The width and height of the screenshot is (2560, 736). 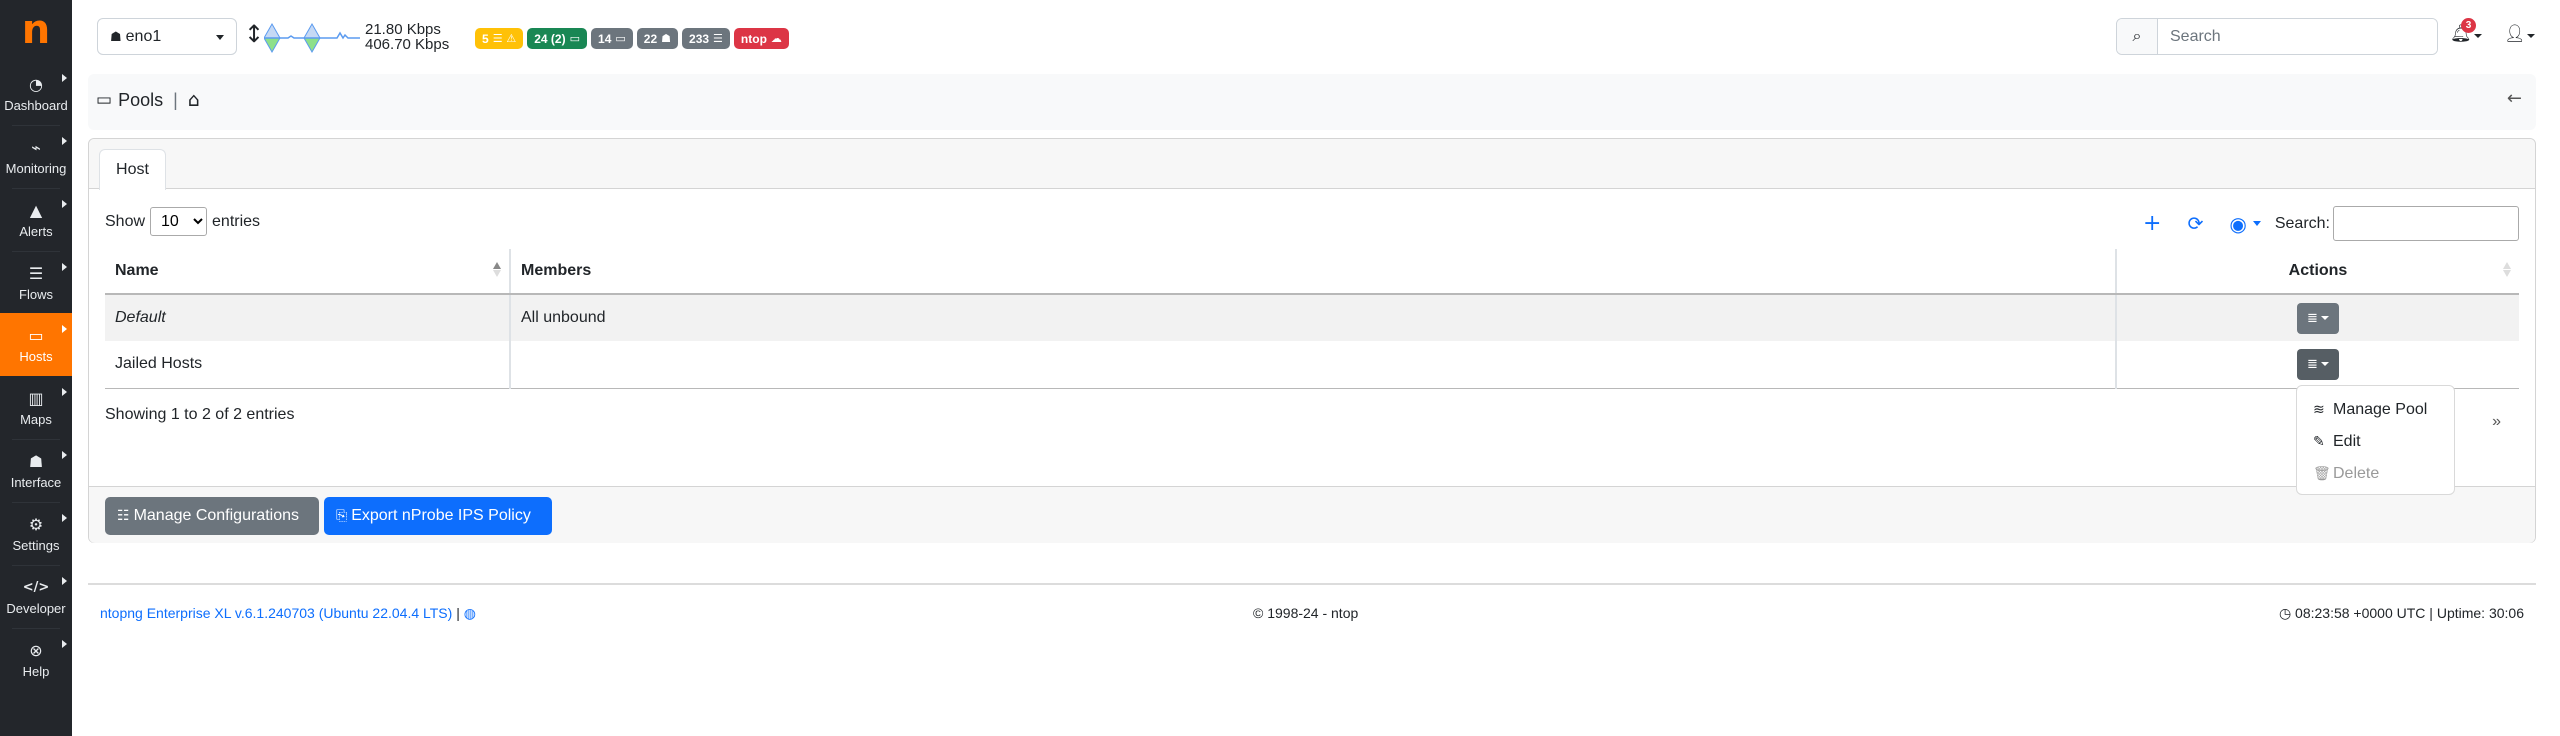 What do you see at coordinates (36, 608) in the screenshot?
I see `sidebar-item-label: Developer` at bounding box center [36, 608].